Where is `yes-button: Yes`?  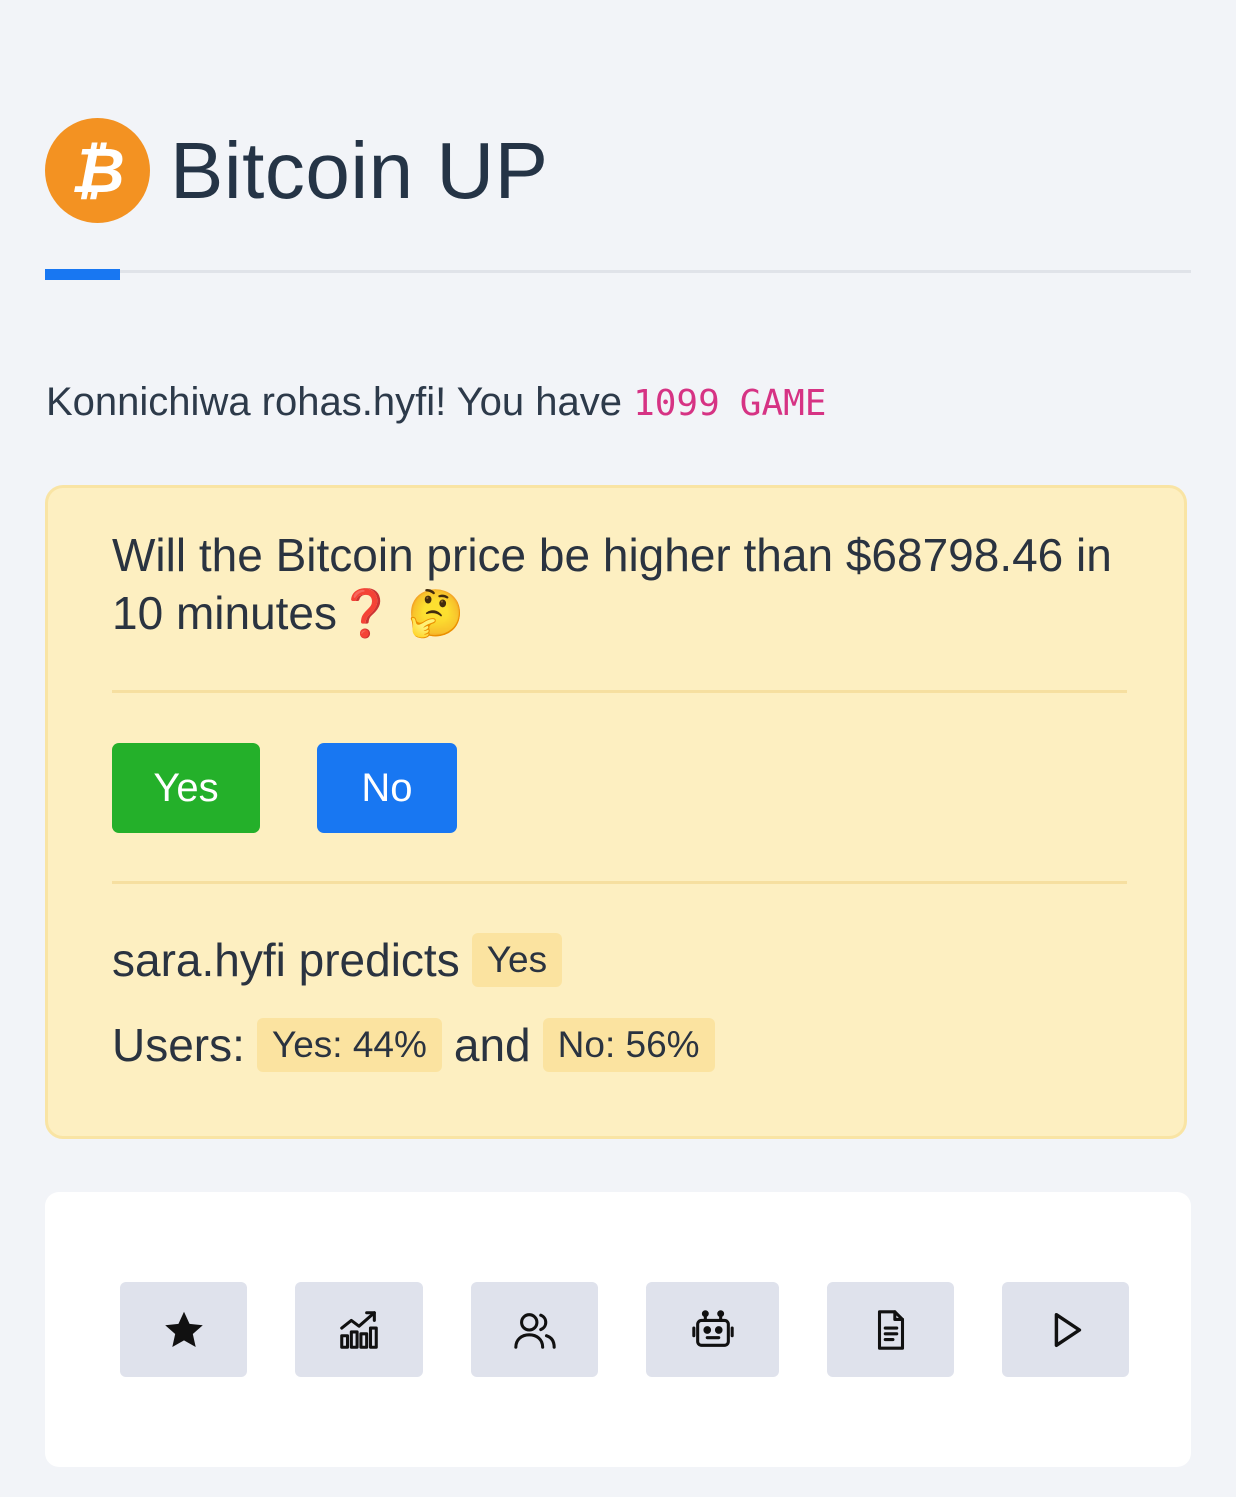 yes-button: Yes is located at coordinates (186, 788).